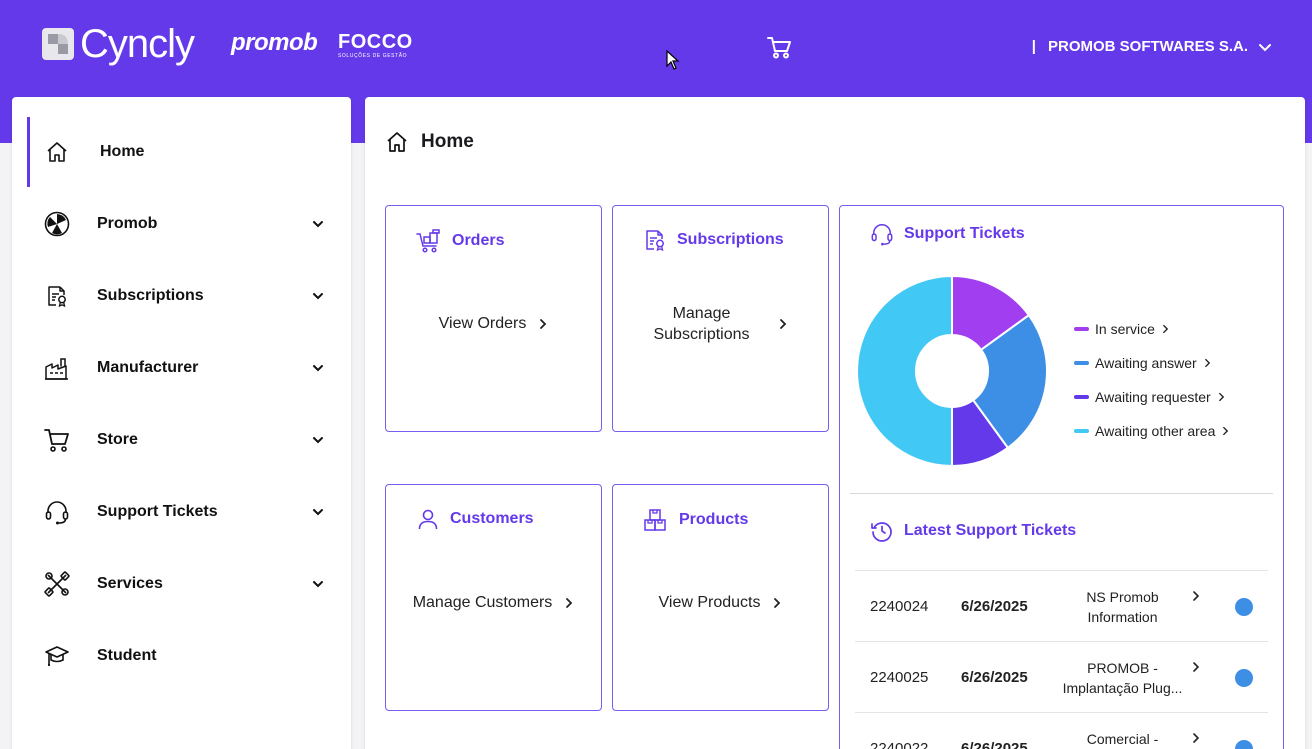  What do you see at coordinates (57, 224) in the screenshot?
I see `promob-icon` at bounding box center [57, 224].